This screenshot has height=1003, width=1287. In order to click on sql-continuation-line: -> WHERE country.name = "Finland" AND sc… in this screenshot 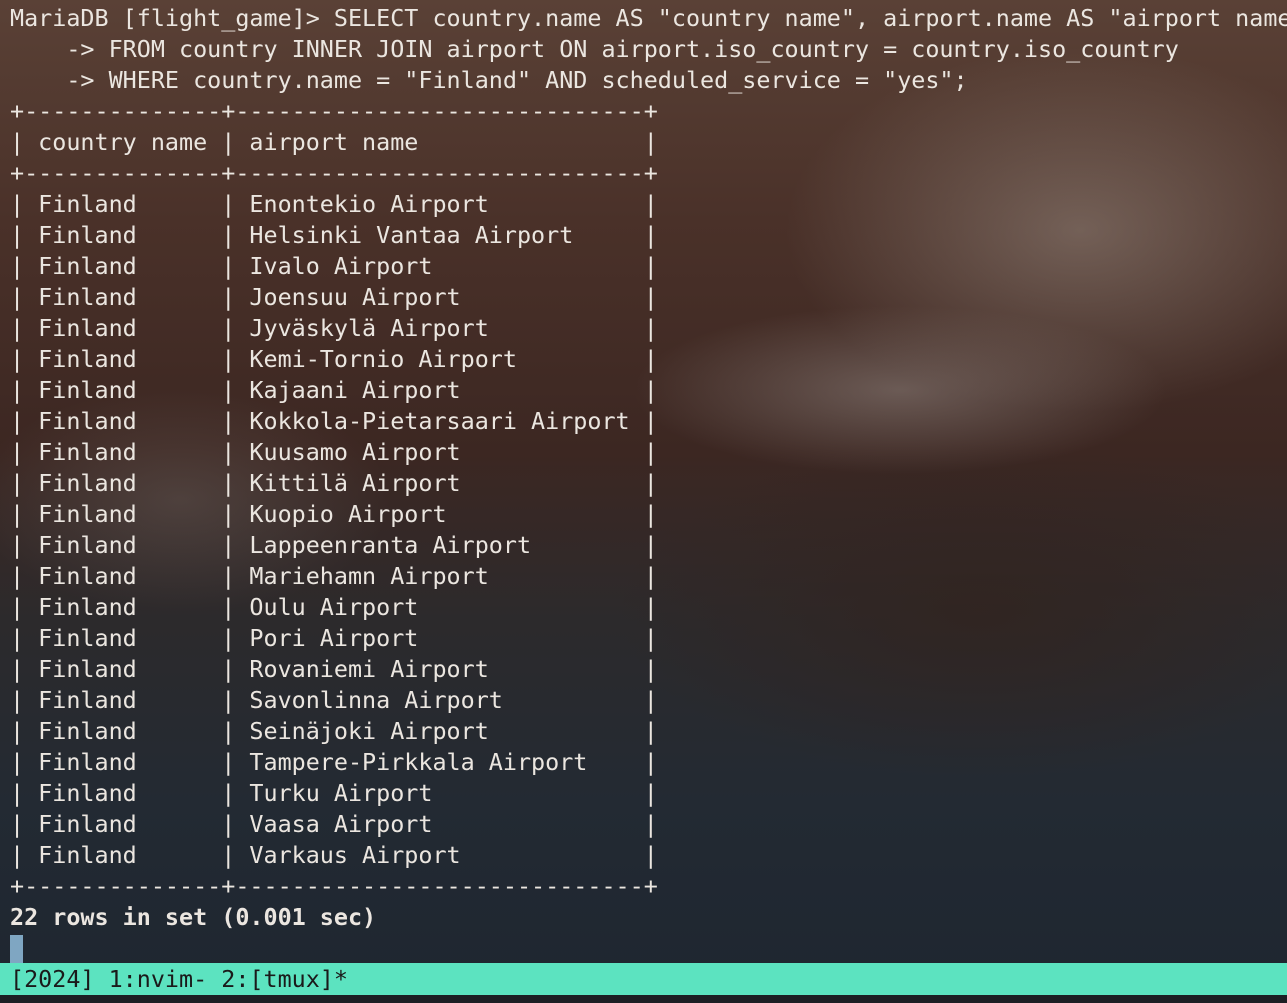, I will do `click(489, 80)`.